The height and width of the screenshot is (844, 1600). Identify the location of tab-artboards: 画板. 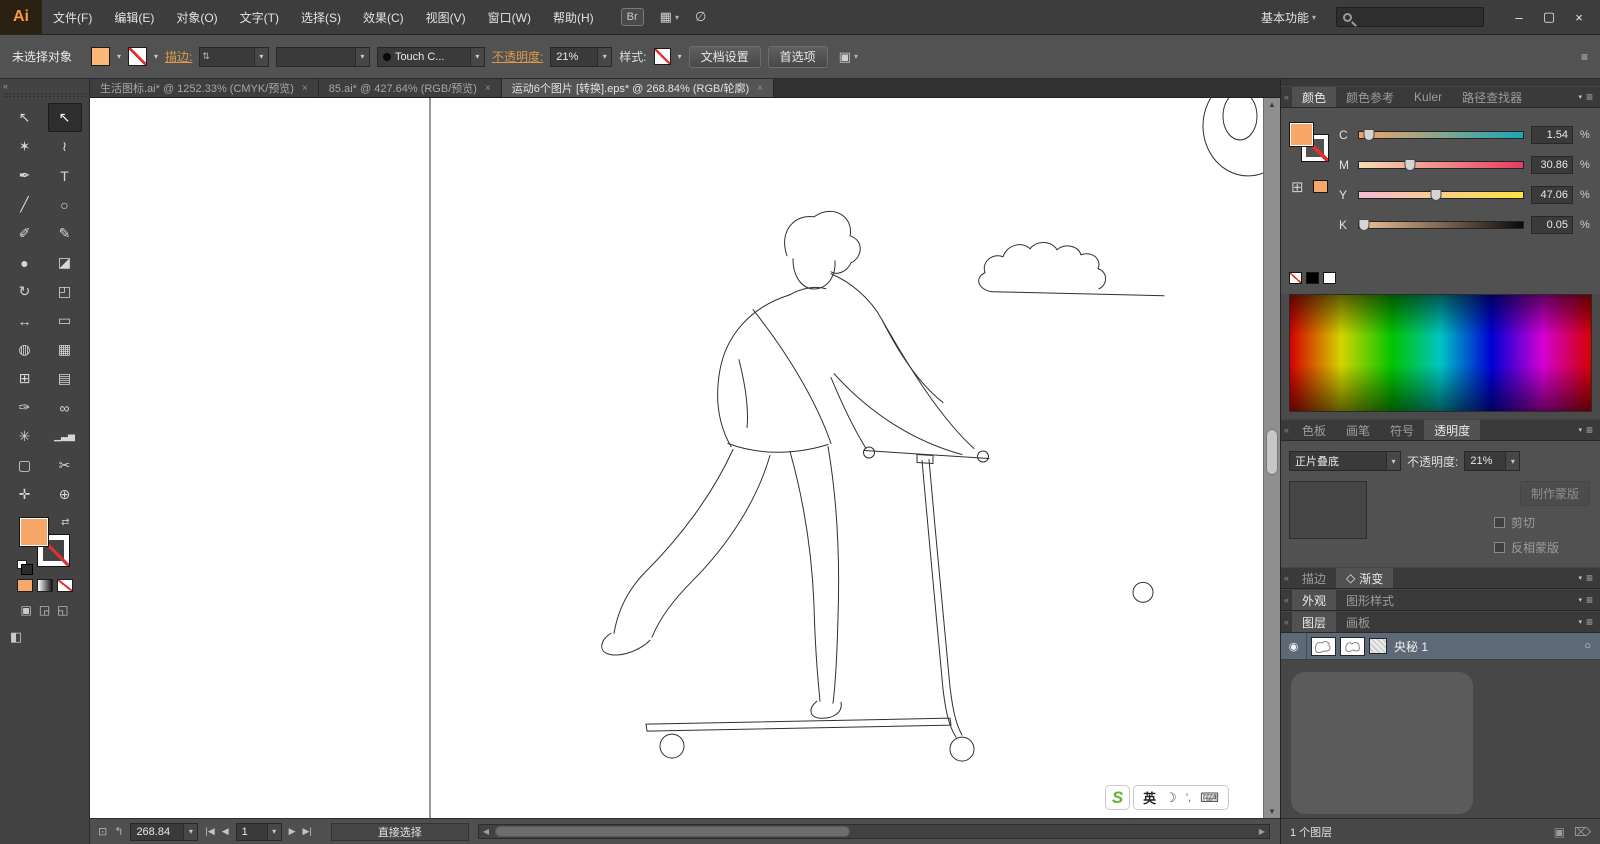
(1358, 622).